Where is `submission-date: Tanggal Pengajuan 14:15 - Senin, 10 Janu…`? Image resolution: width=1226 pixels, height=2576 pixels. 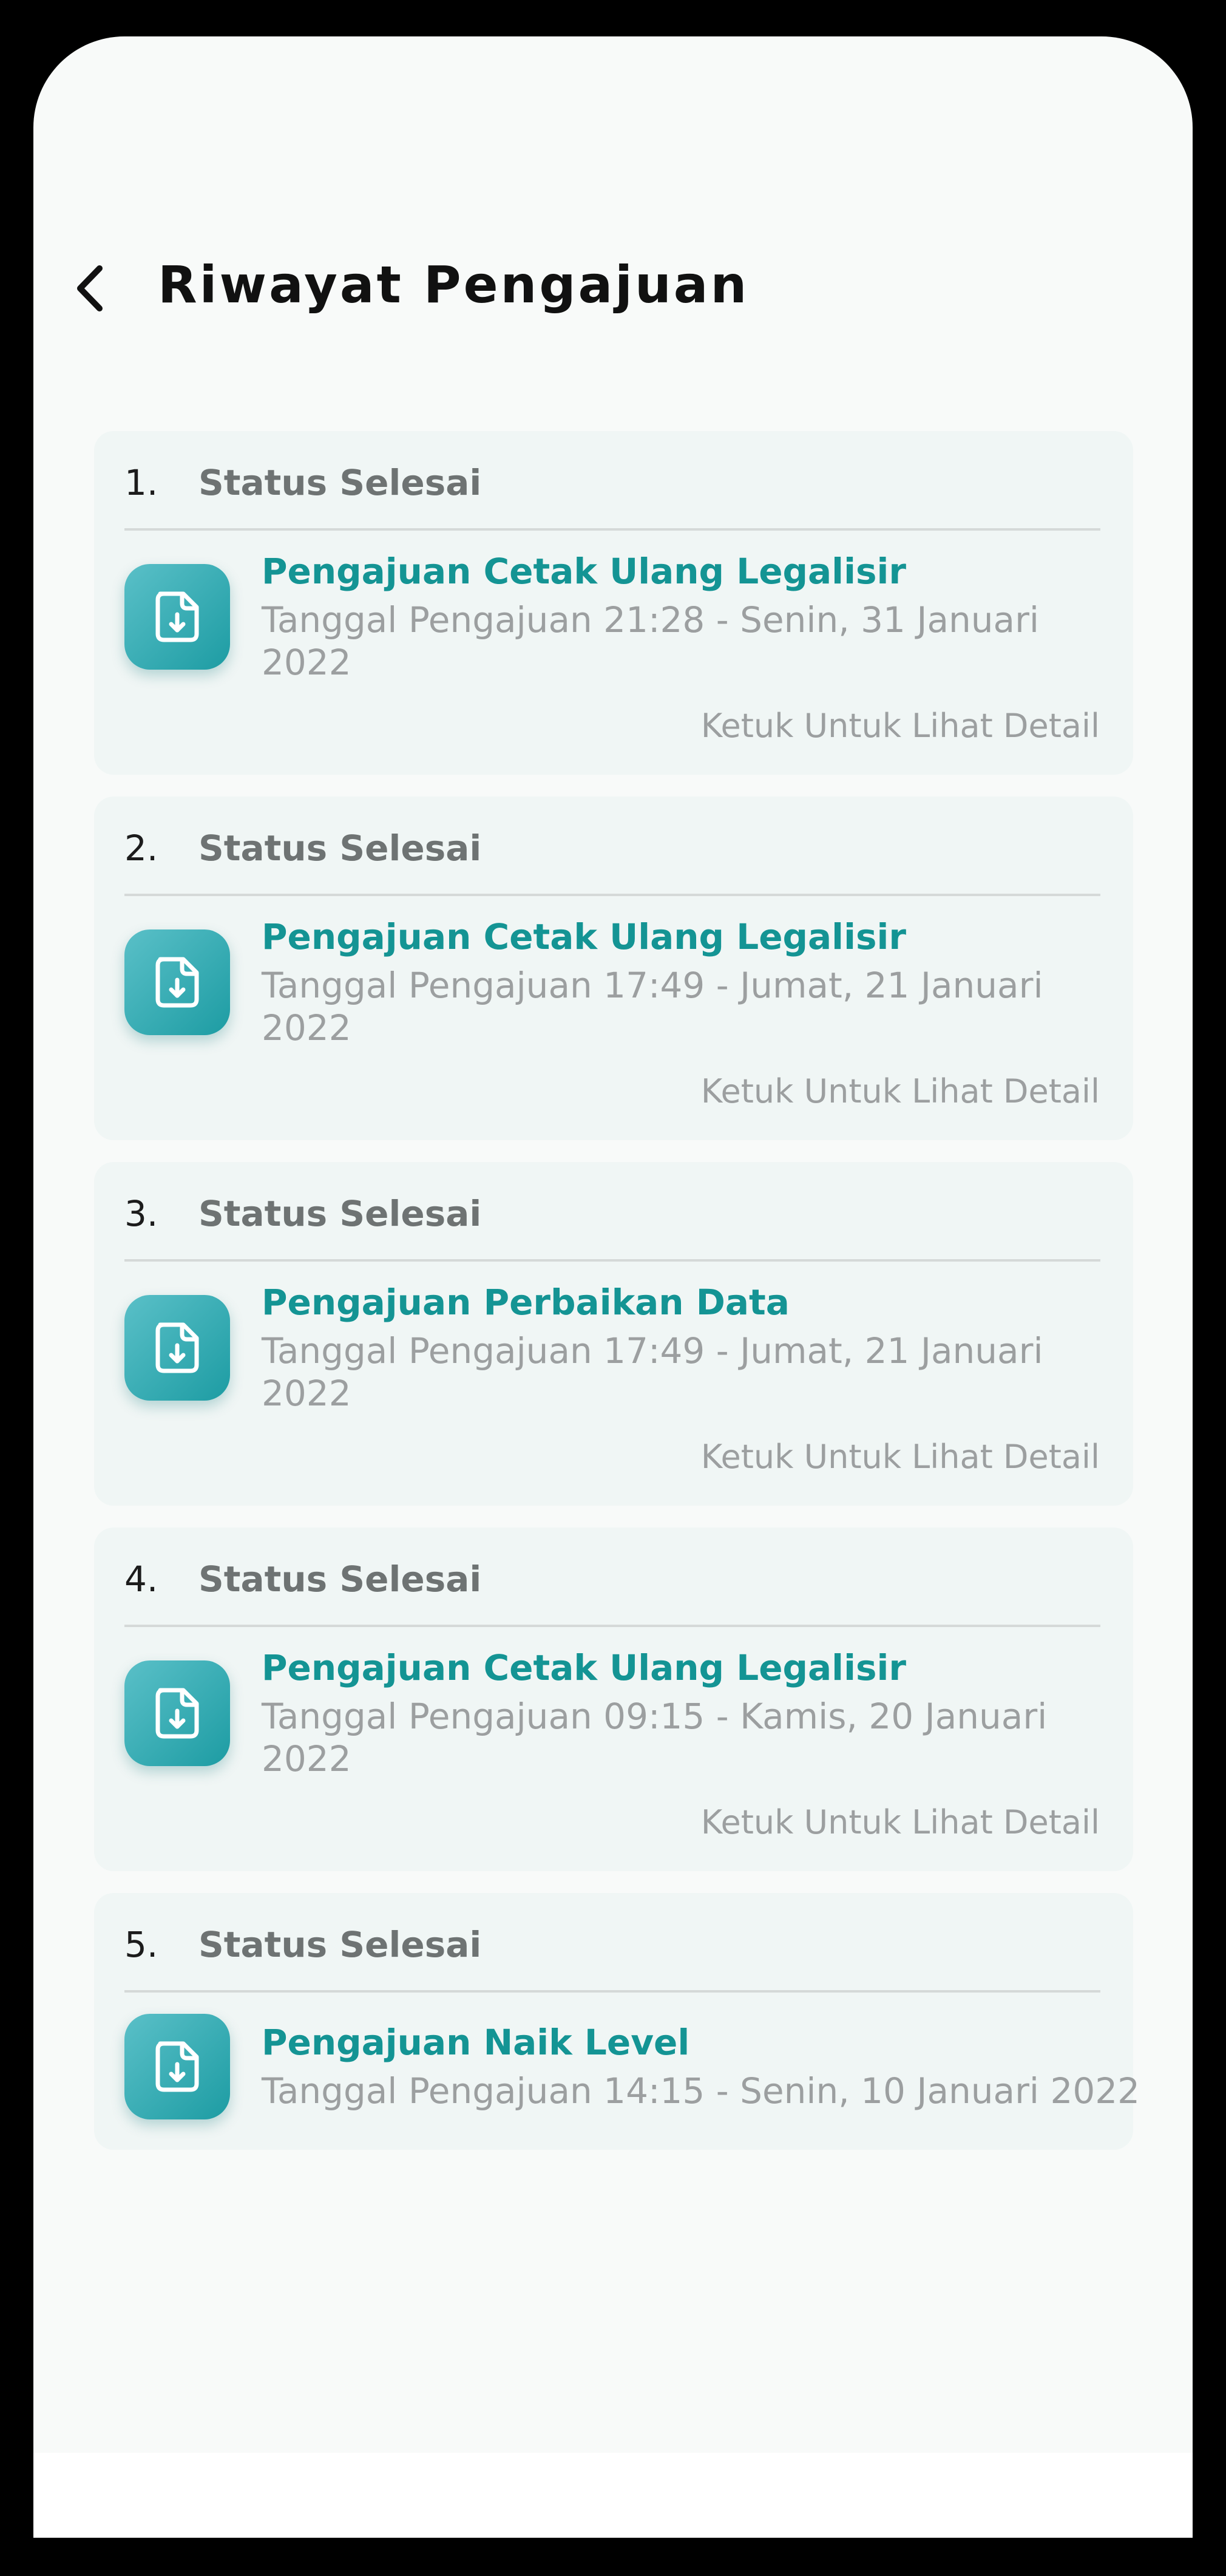 submission-date: Tanggal Pengajuan 14:15 - Senin, 10 Janu… is located at coordinates (701, 2091).